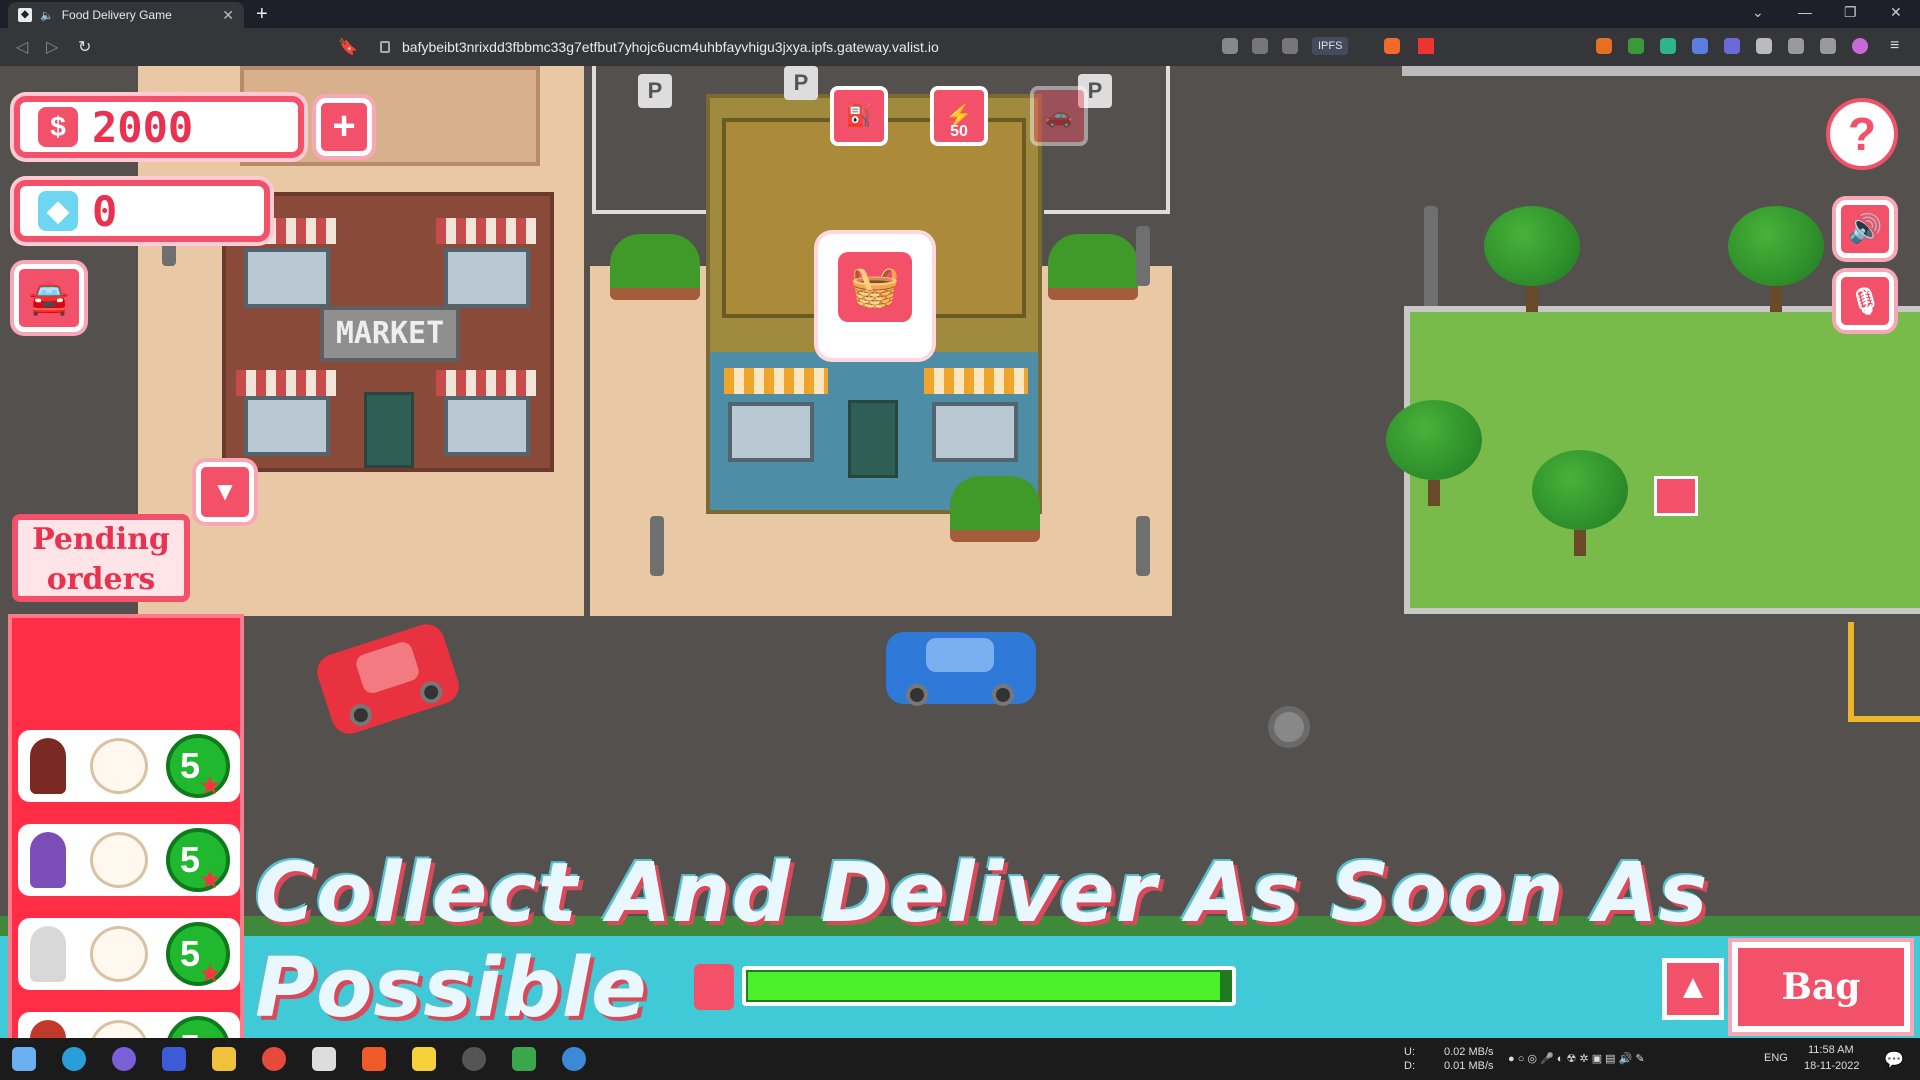 Image resolution: width=1920 pixels, height=1080 pixels. What do you see at coordinates (1693, 989) in the screenshot?
I see `bag-expand-button: ▲` at bounding box center [1693, 989].